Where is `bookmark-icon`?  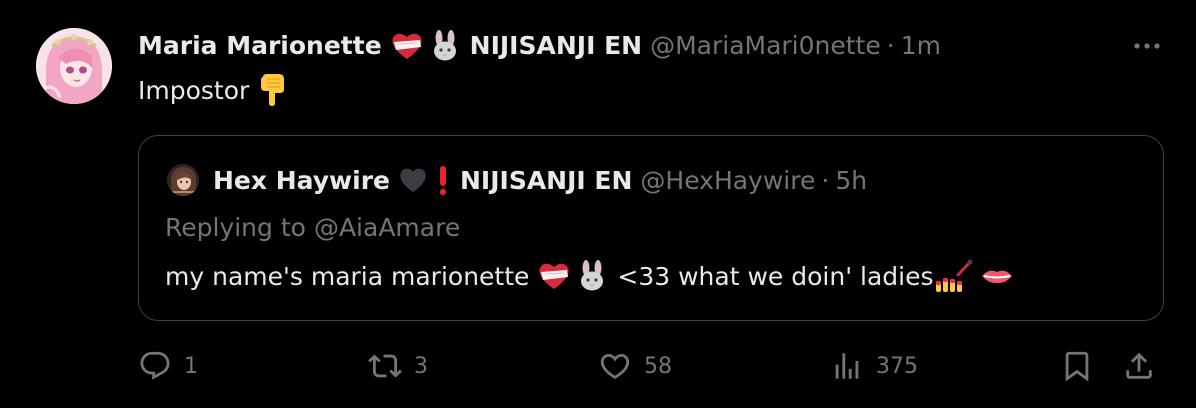
bookmark-icon is located at coordinates (1077, 366).